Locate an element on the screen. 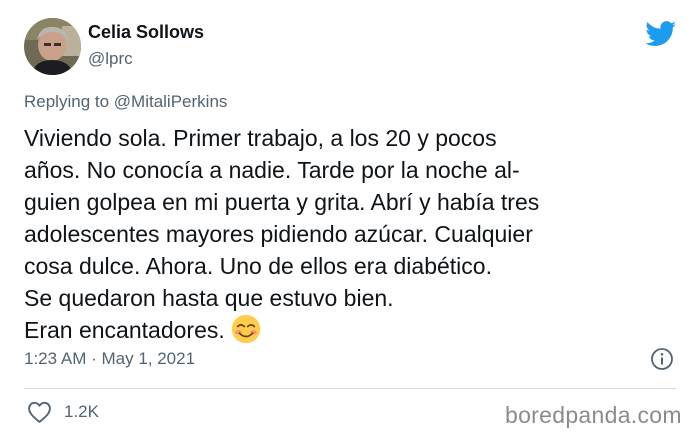  smiling-face-with-smiling-eyes-icon is located at coordinates (245, 329).